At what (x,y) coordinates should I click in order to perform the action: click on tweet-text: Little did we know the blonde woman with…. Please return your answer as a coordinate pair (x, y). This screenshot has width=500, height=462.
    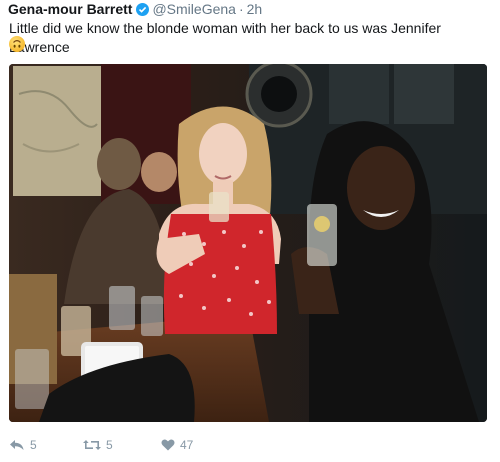
    Looking at the image, I should click on (225, 37).